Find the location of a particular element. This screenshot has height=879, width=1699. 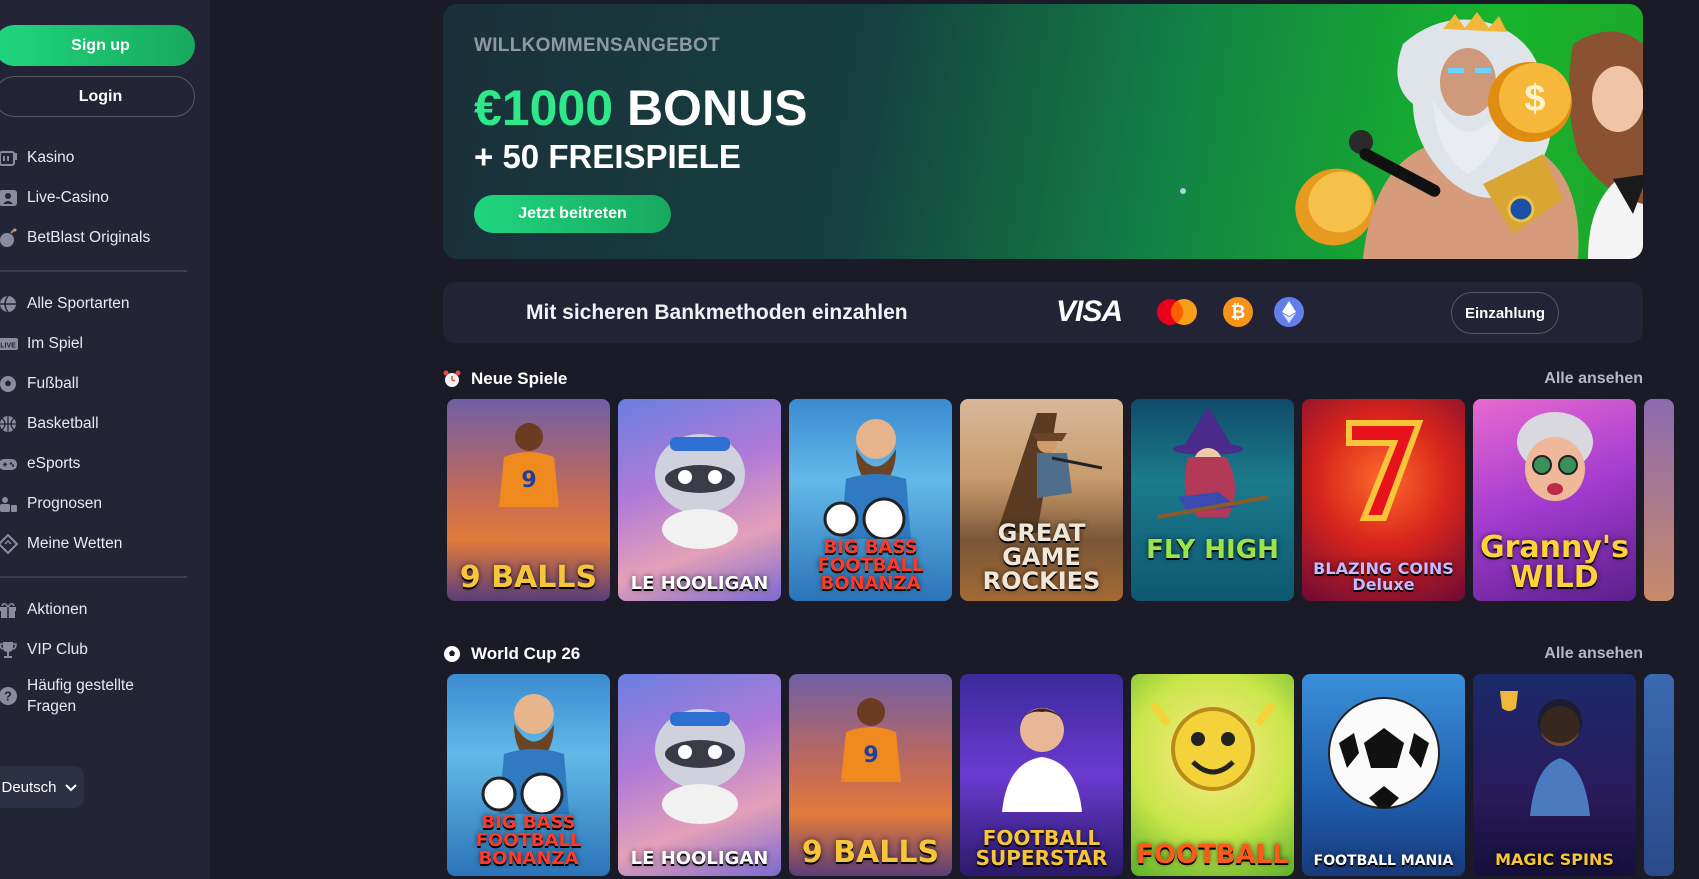

game-title: FOOTBALL is located at coordinates (1212, 855).